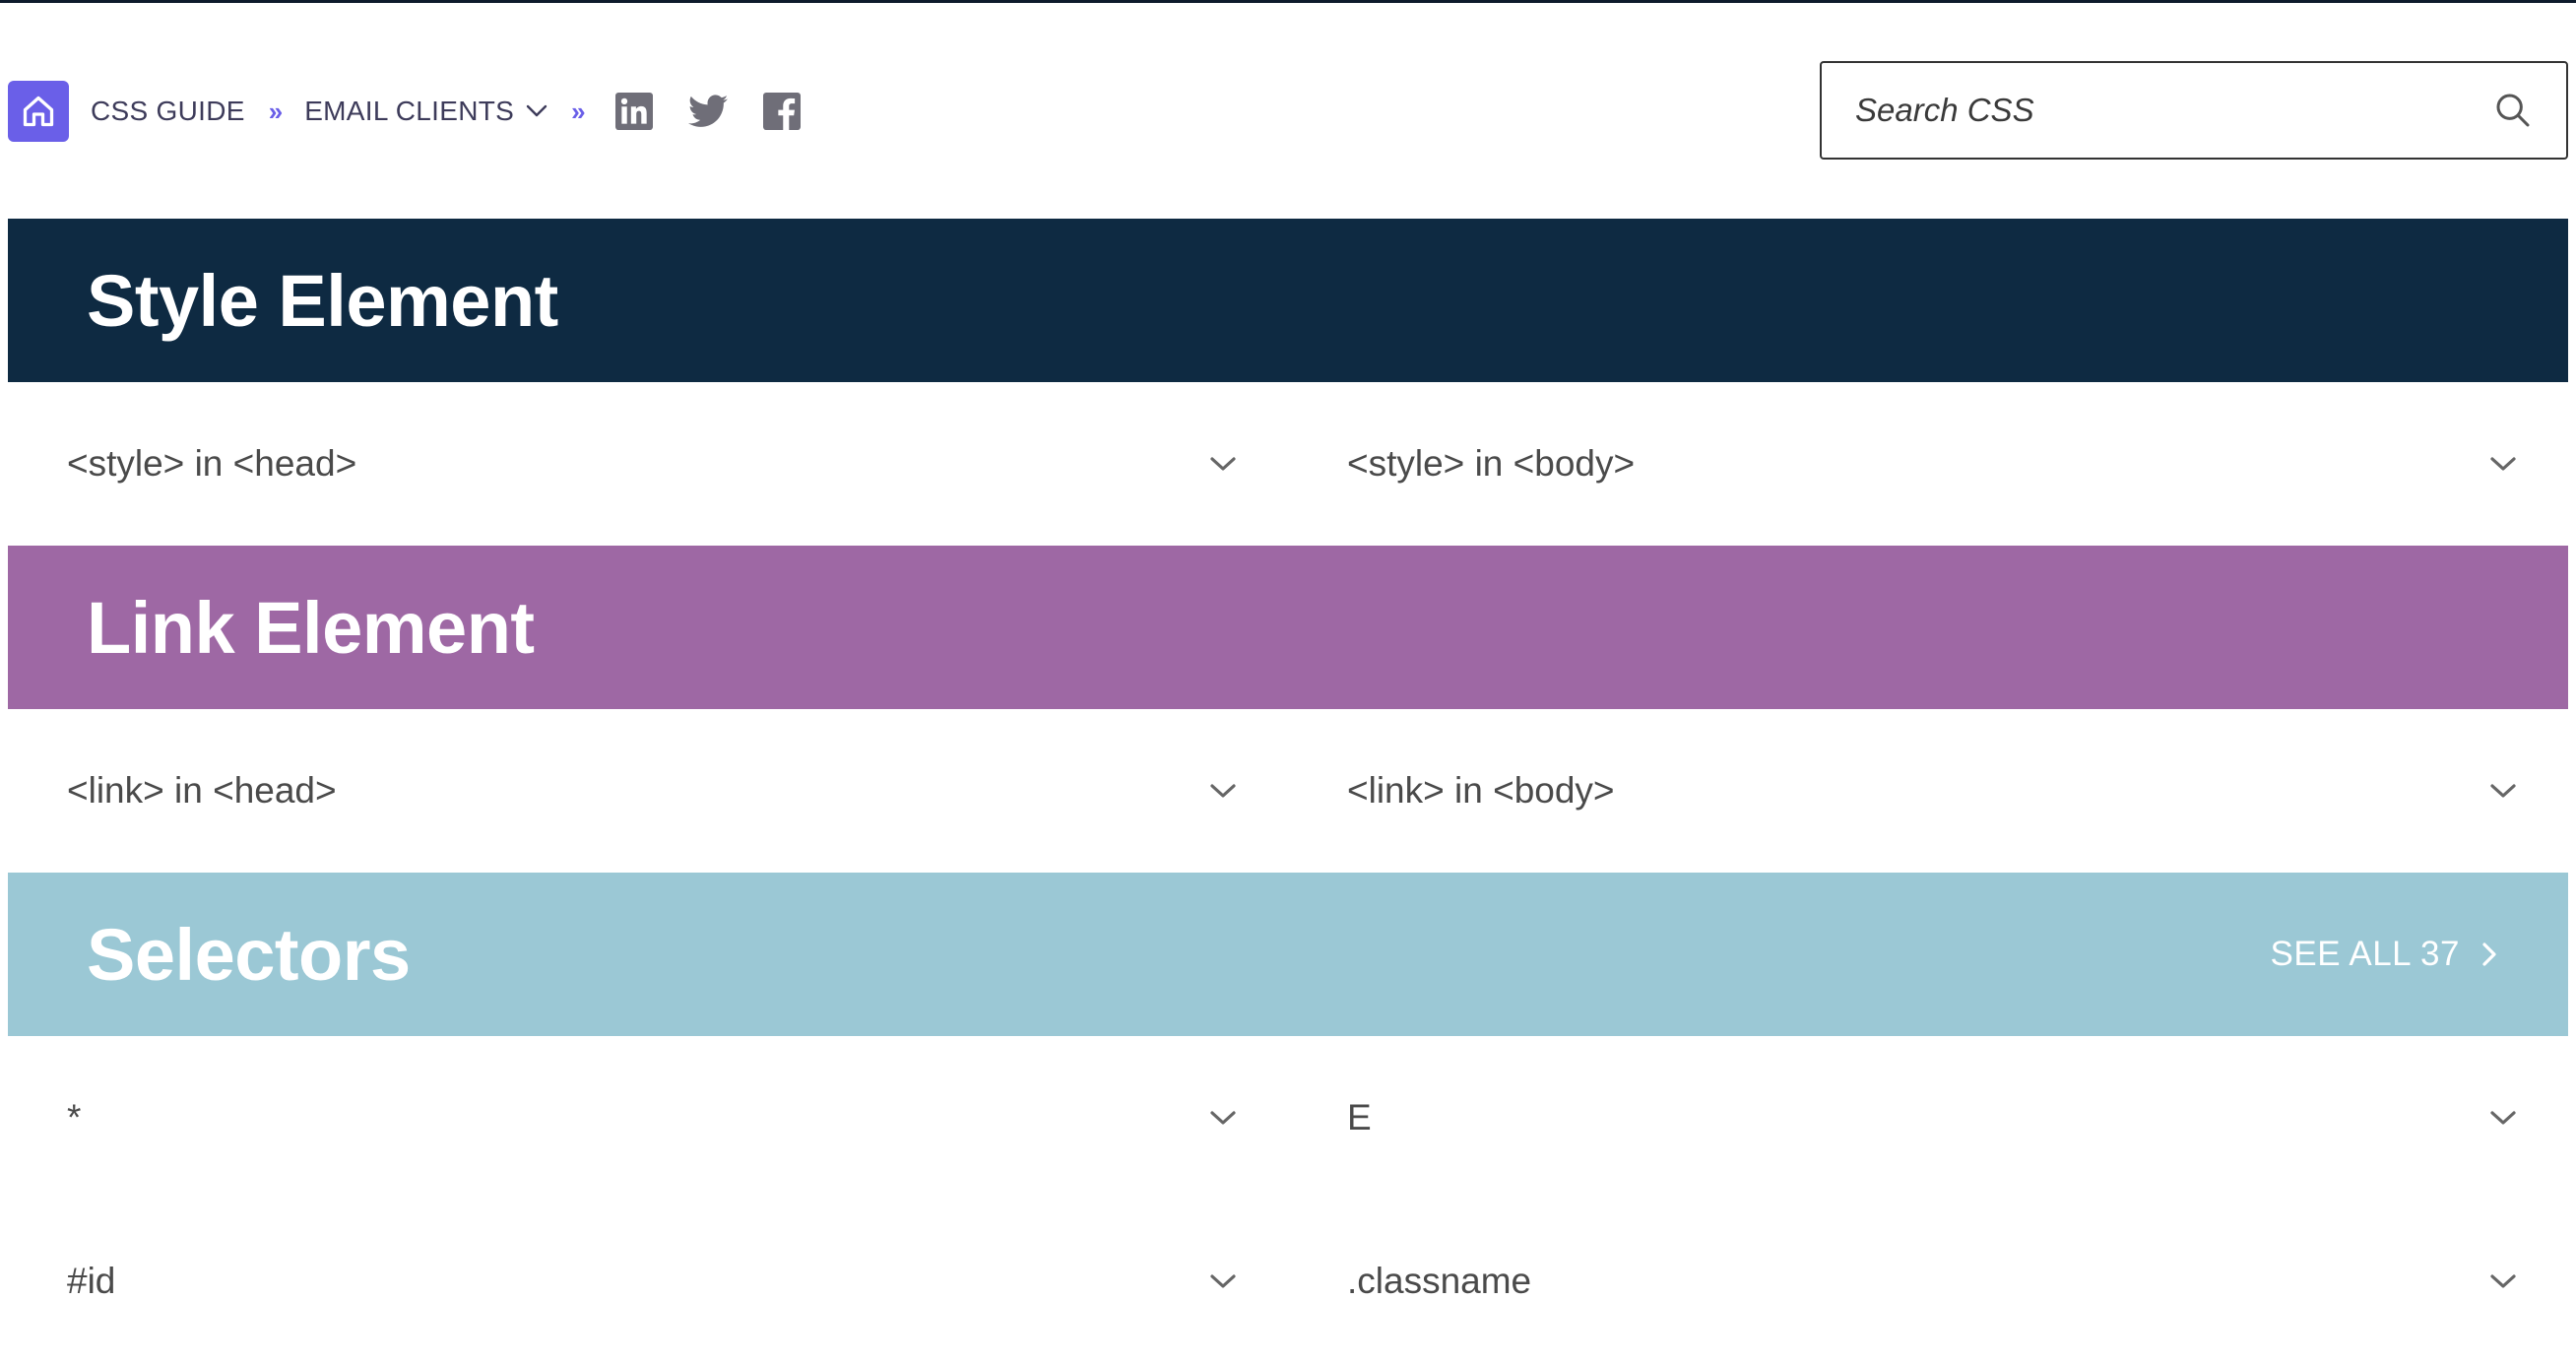  Describe the element at coordinates (653, 1118) in the screenshot. I see `list-item: *` at that location.